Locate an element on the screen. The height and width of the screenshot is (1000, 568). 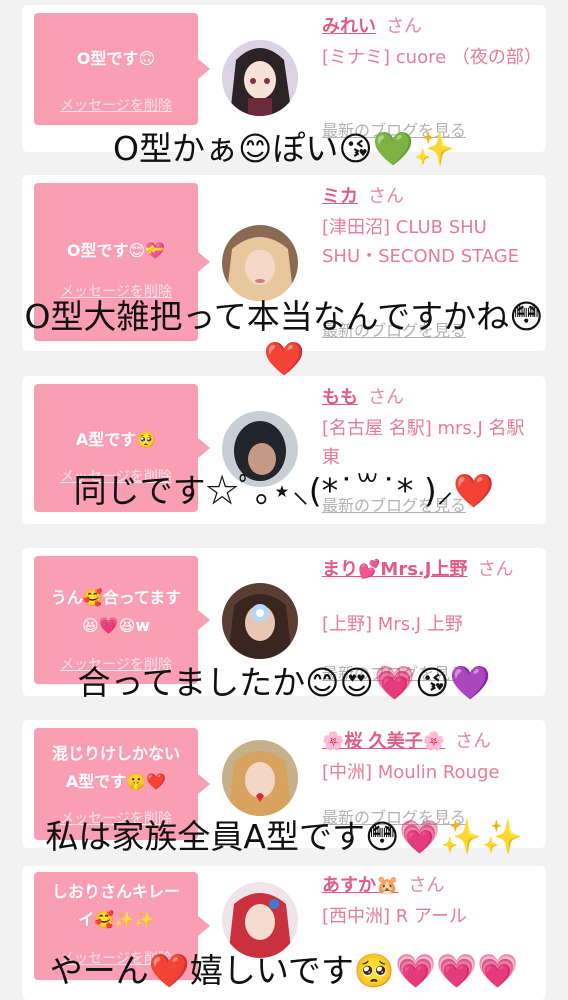
message-text: うん🥰合ってます is located at coordinates (116, 597).